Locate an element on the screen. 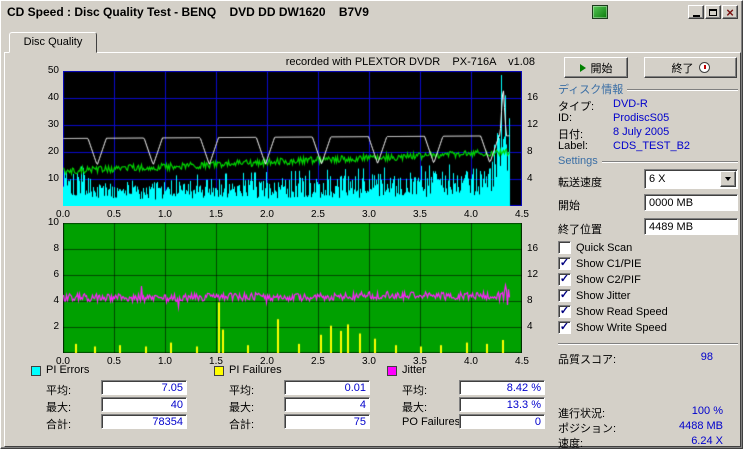  stat-value: 0 is located at coordinates (502, 421).